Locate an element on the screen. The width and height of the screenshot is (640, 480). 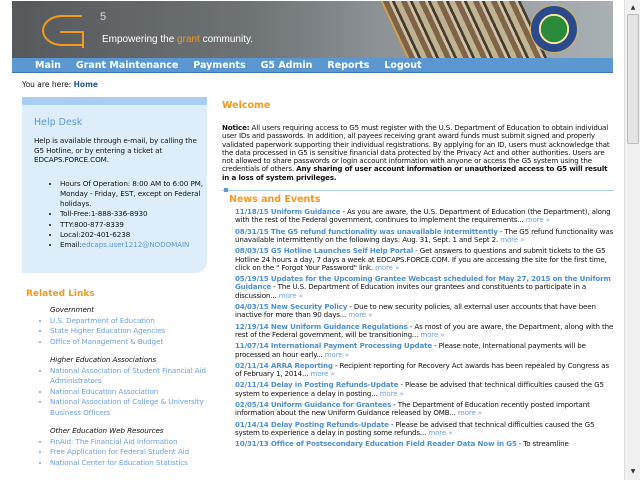
help-desk-title: Help Desk is located at coordinates (58, 122).